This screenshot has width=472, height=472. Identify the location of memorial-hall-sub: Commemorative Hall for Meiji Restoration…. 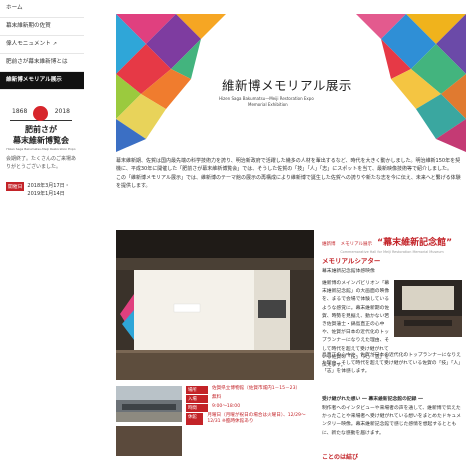
(392, 252).